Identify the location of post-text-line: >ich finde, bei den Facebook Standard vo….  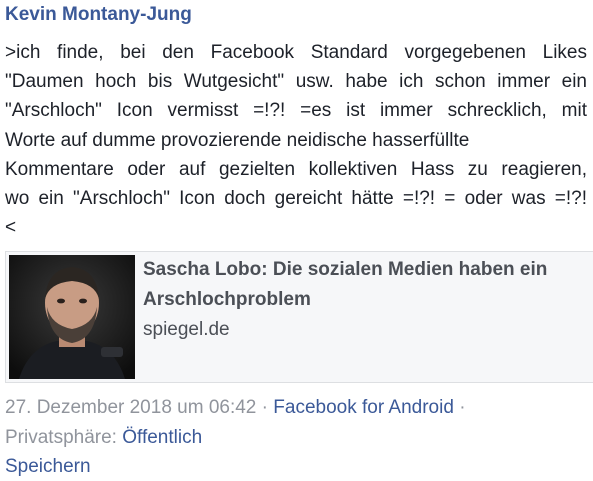
(296, 52).